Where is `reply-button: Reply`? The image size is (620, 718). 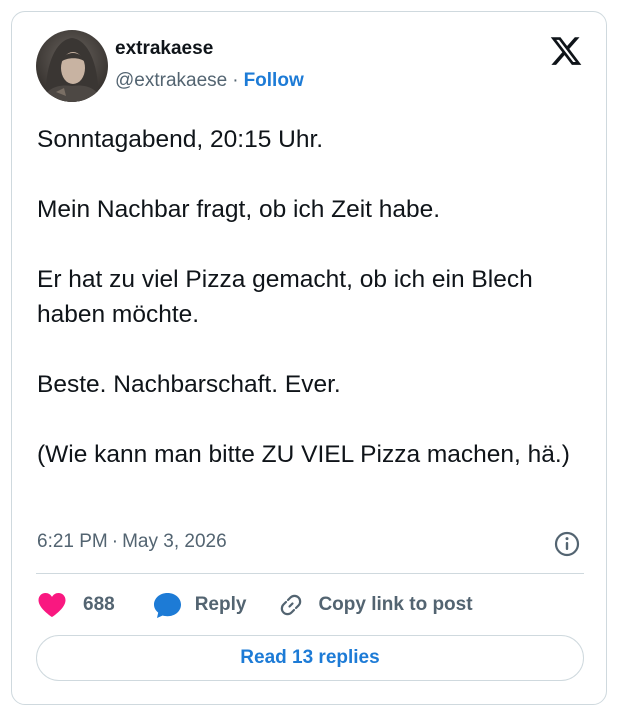
reply-button: Reply is located at coordinates (200, 605).